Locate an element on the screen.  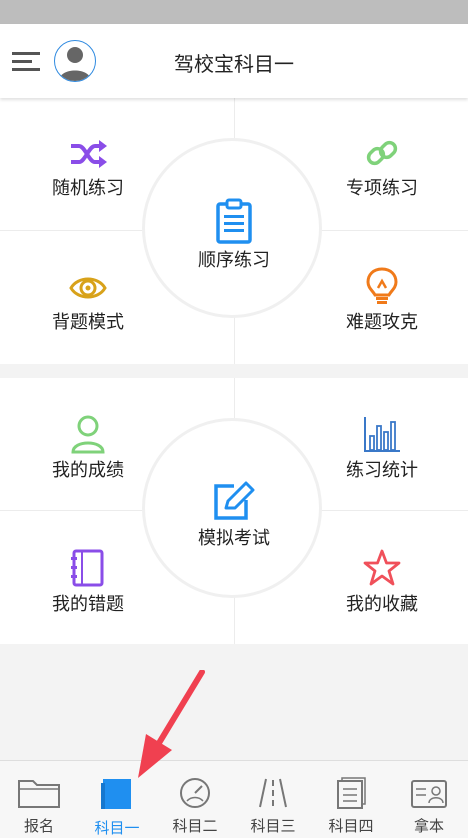
memorize-mode-button: 背题模式 is located at coordinates (88, 302).